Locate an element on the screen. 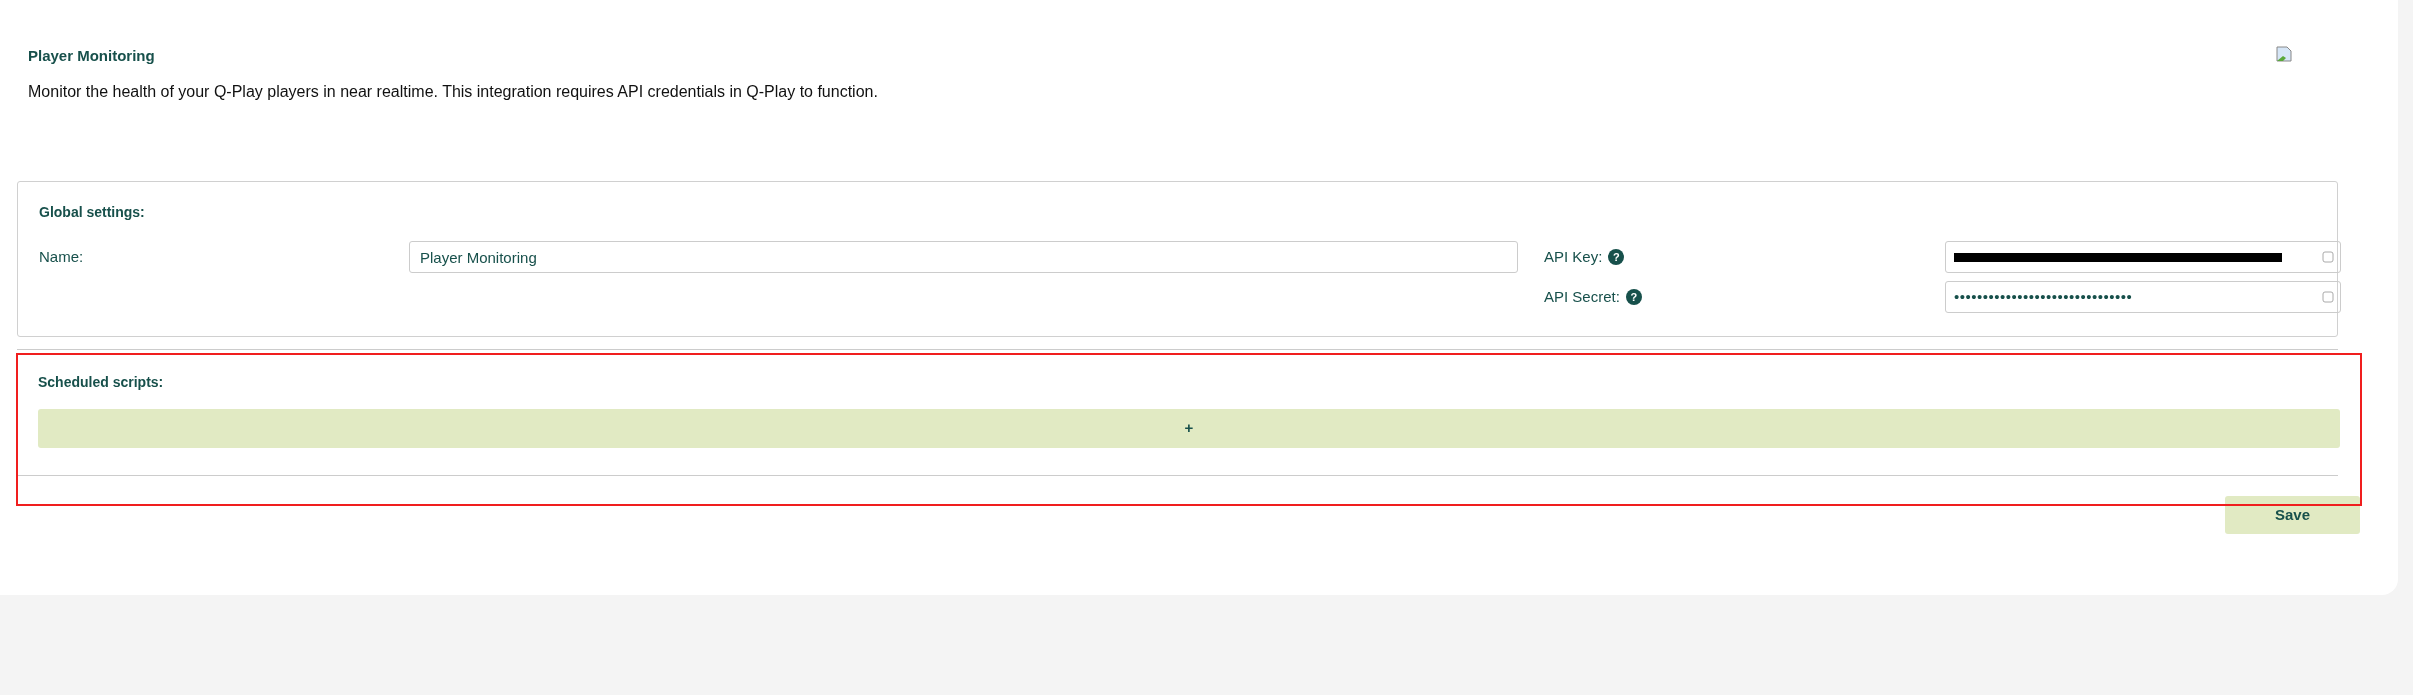  section-title: Scheduled scripts: is located at coordinates (101, 382).